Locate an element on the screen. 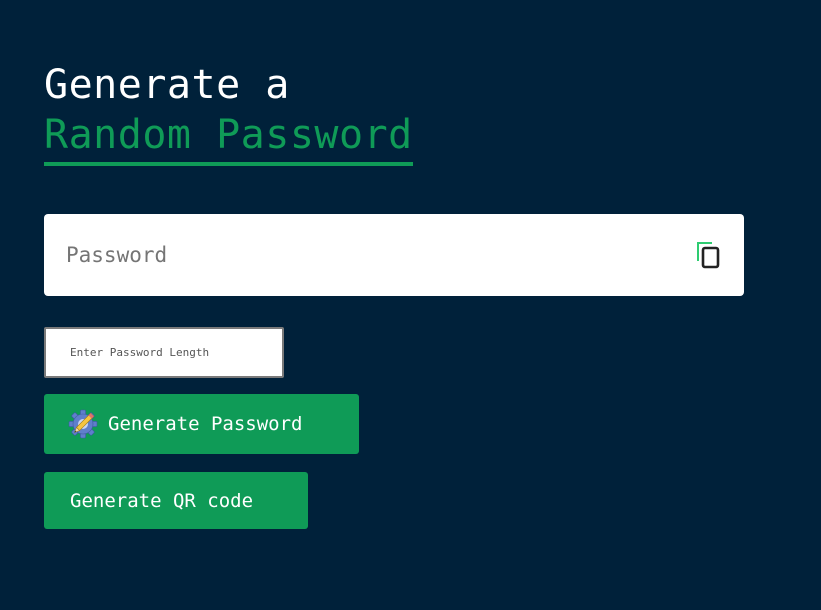 The width and height of the screenshot is (821, 610). copy-icon is located at coordinates (709, 255).